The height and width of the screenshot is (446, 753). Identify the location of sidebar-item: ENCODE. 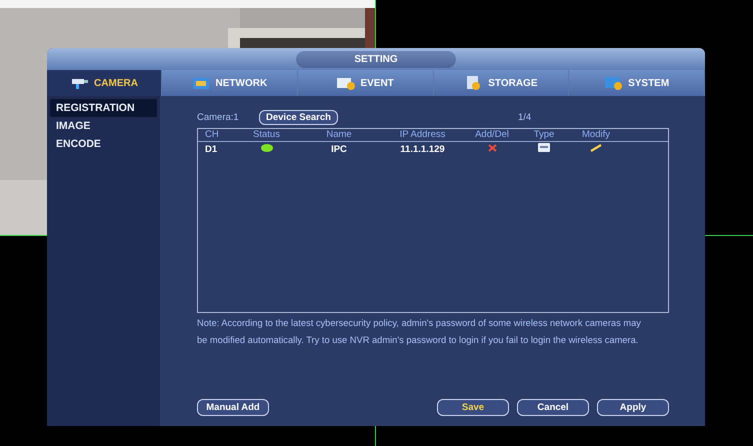
(103, 144).